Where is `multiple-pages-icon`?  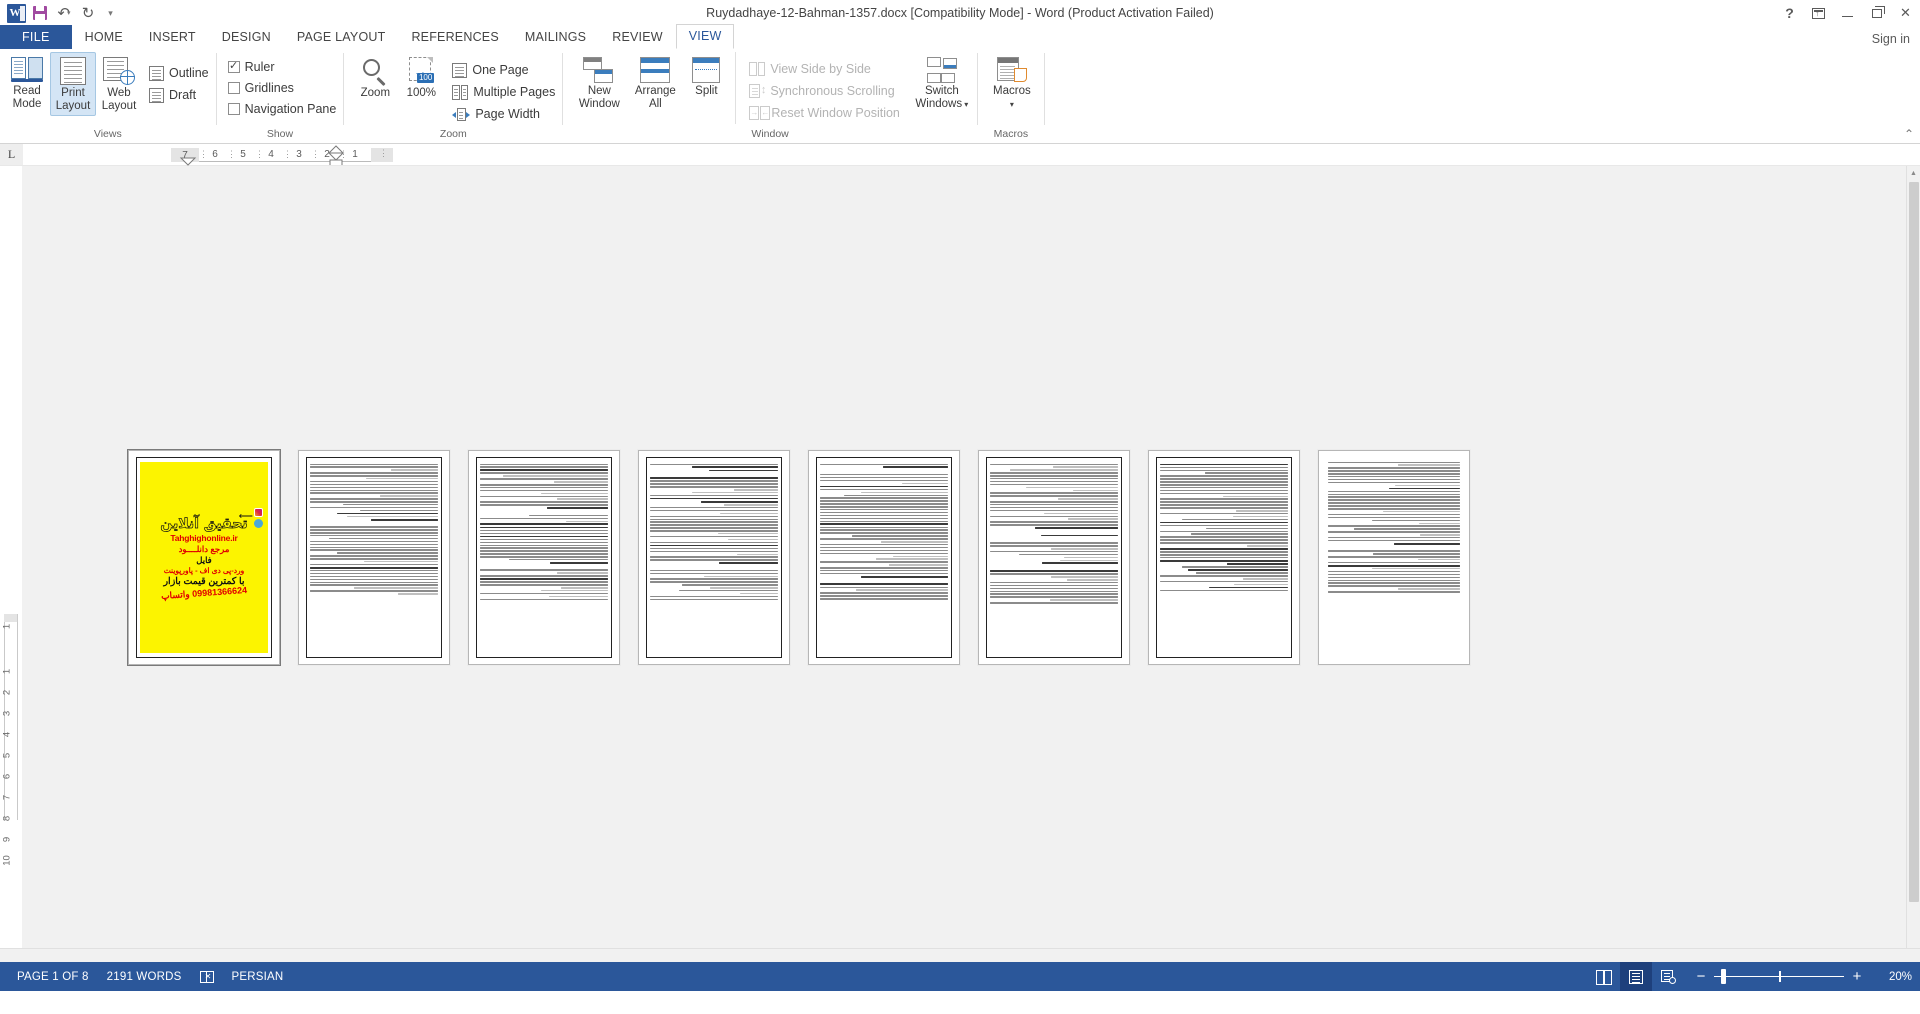 multiple-pages-icon is located at coordinates (460, 92).